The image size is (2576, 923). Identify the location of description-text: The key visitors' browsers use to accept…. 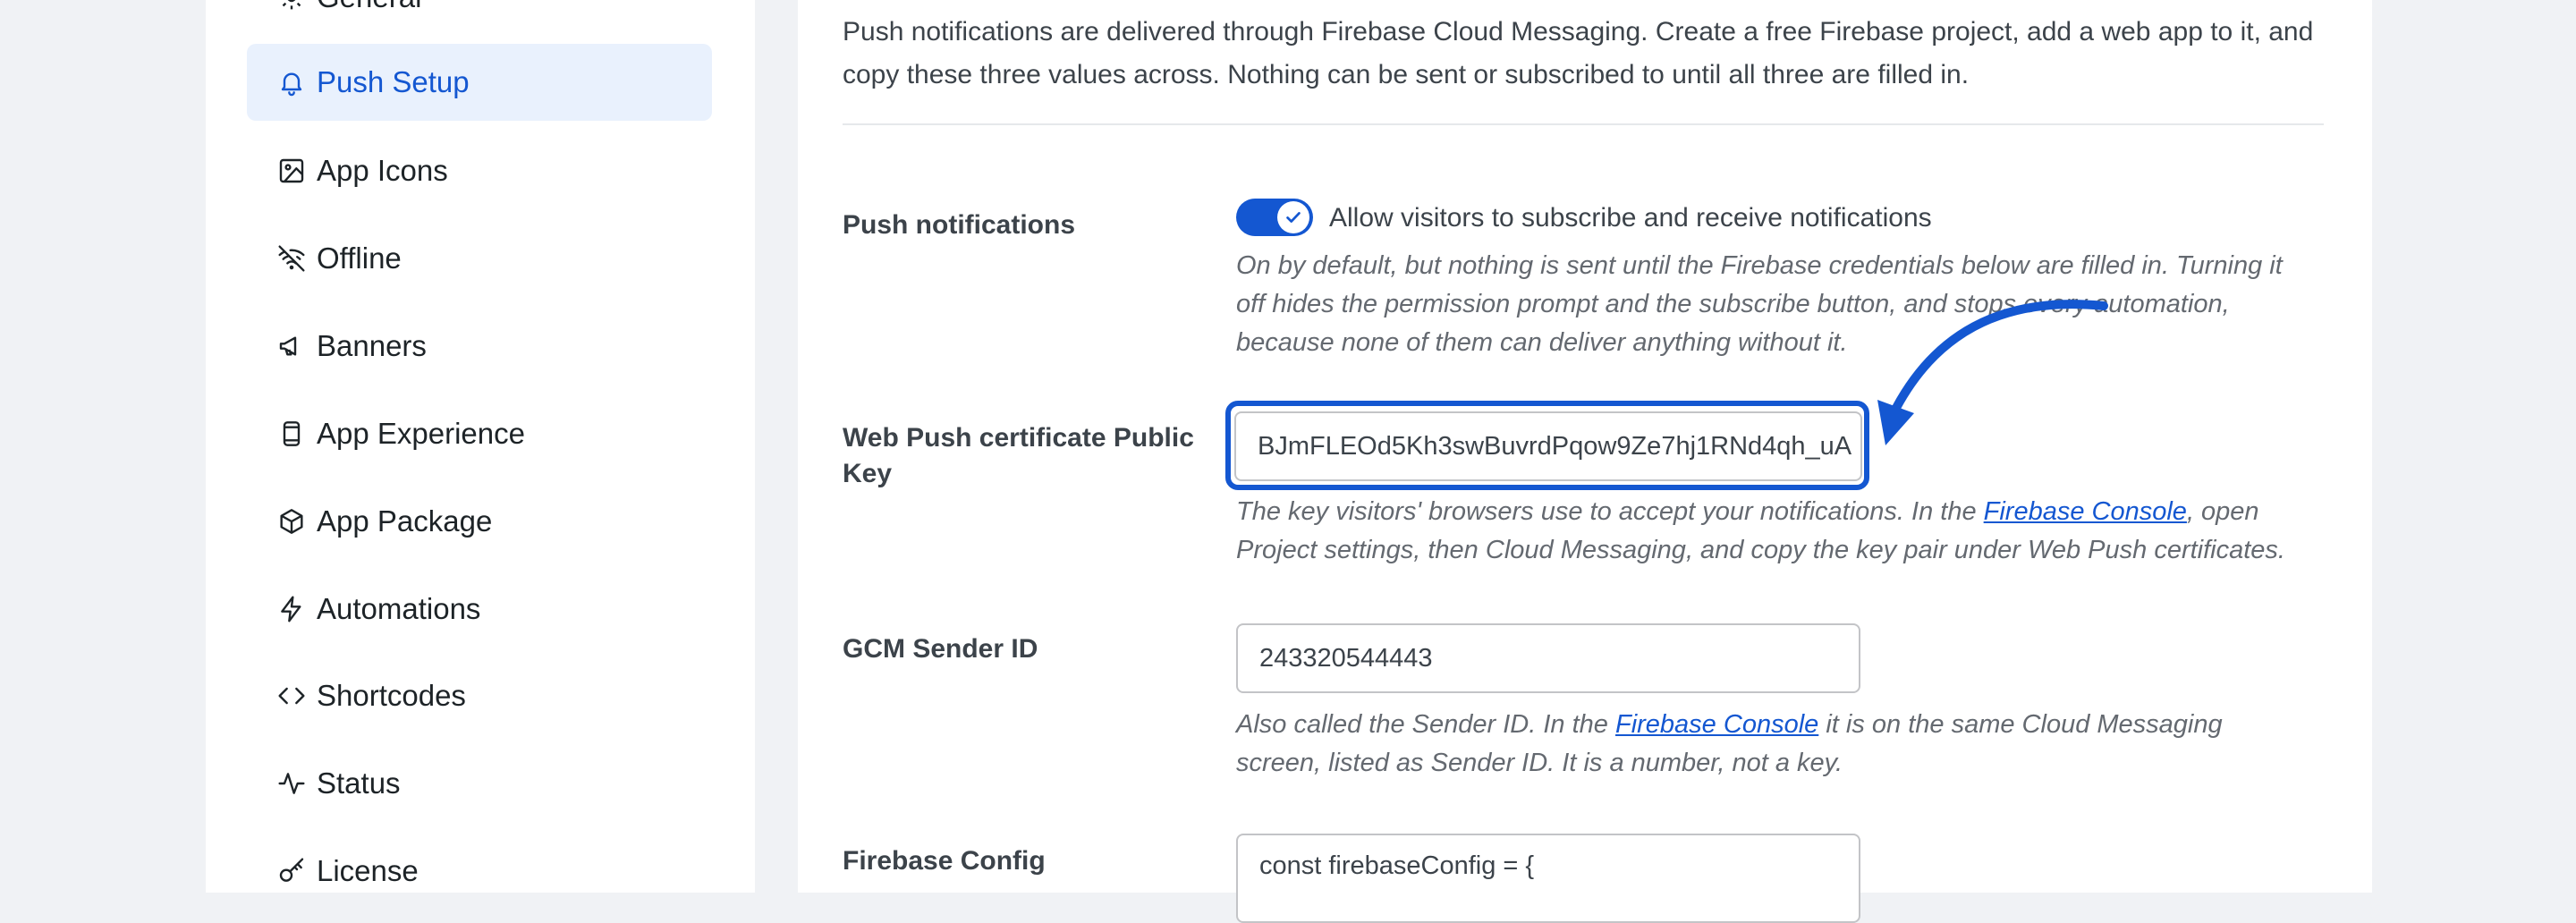
(1610, 512).